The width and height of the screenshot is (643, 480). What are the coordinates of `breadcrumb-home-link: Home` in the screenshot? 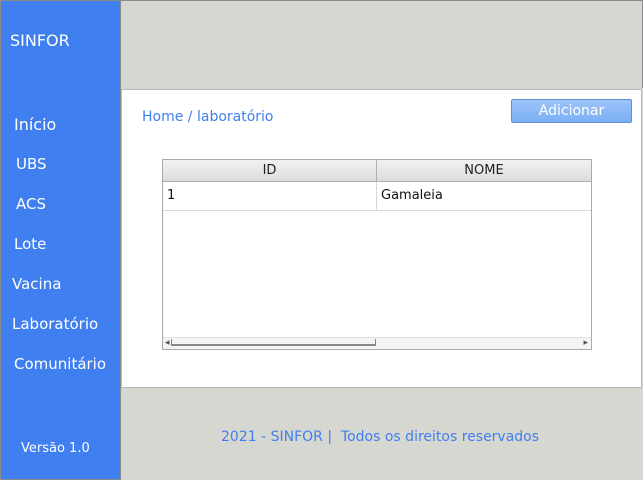 It's located at (162, 117).